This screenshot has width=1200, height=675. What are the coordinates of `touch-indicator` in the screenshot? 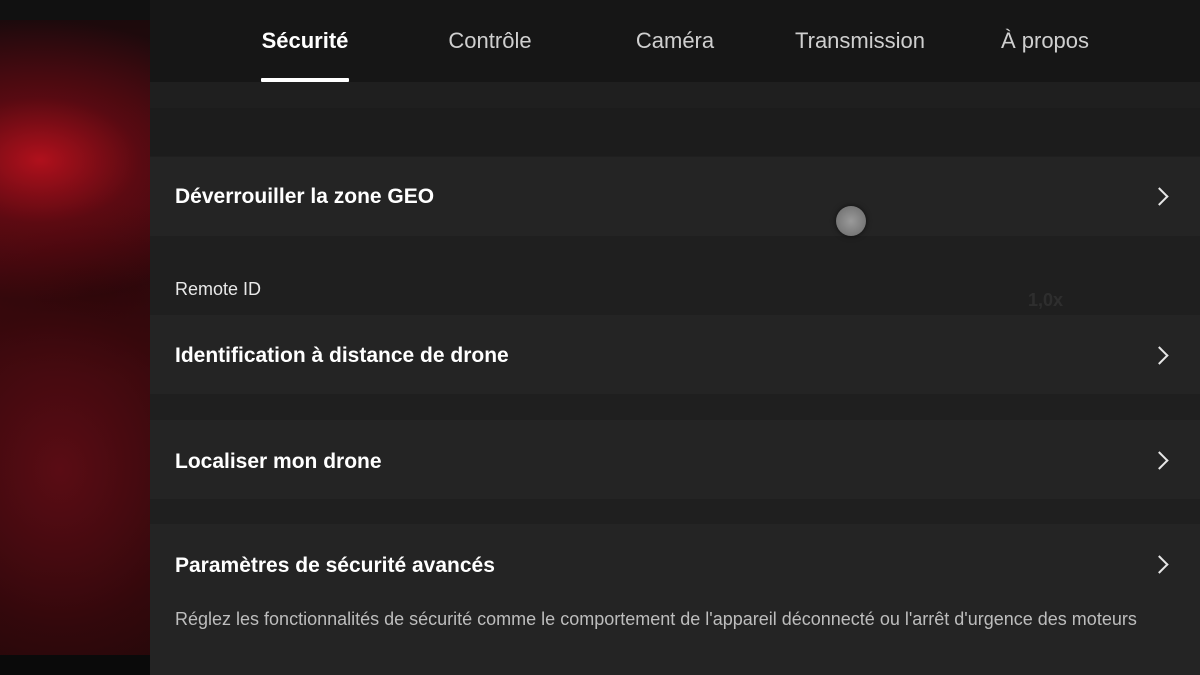 It's located at (851, 221).